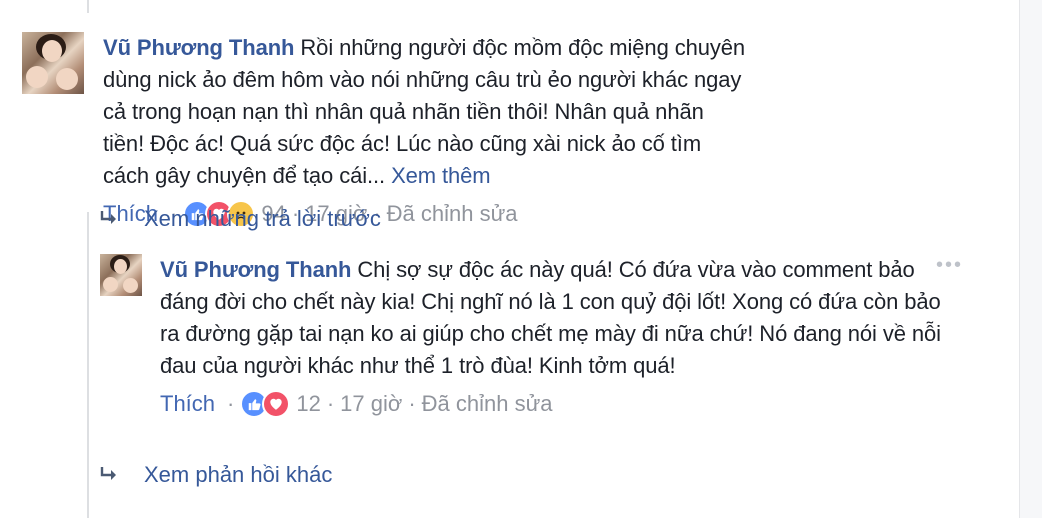 The image size is (1042, 518). I want to click on reactions-summary, so click(265, 404).